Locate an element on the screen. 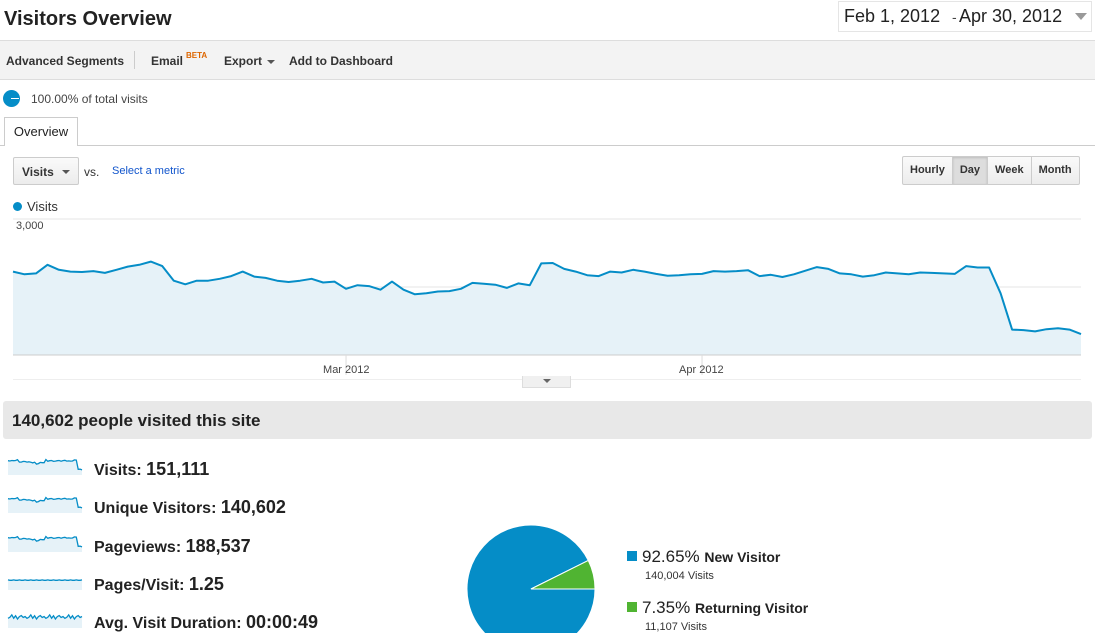 The width and height of the screenshot is (1095, 636). advanced-segments-button: Advanced Segments is located at coordinates (65, 61).